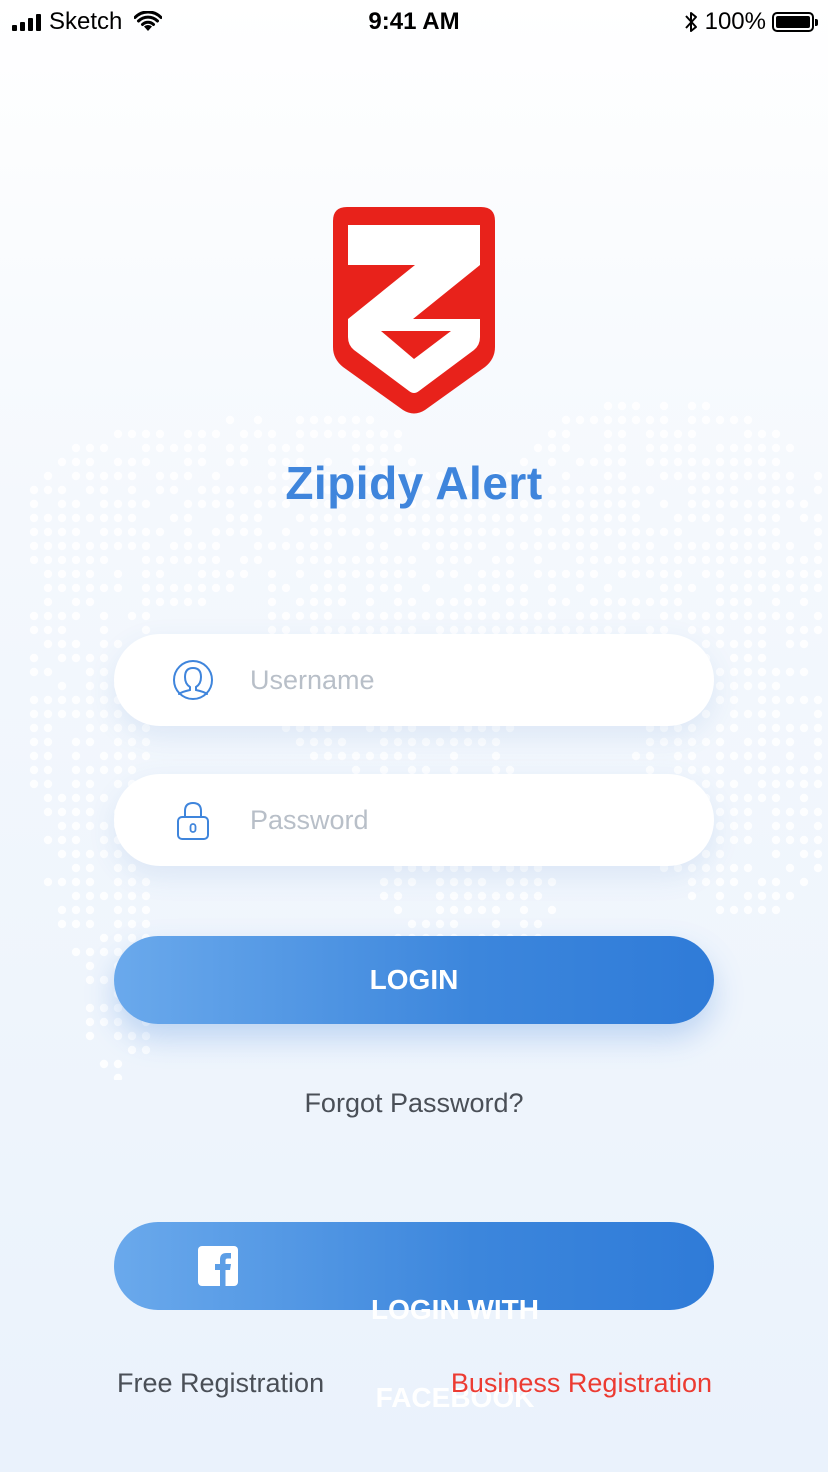  I want to click on battery-percentage: 100%, so click(735, 21).